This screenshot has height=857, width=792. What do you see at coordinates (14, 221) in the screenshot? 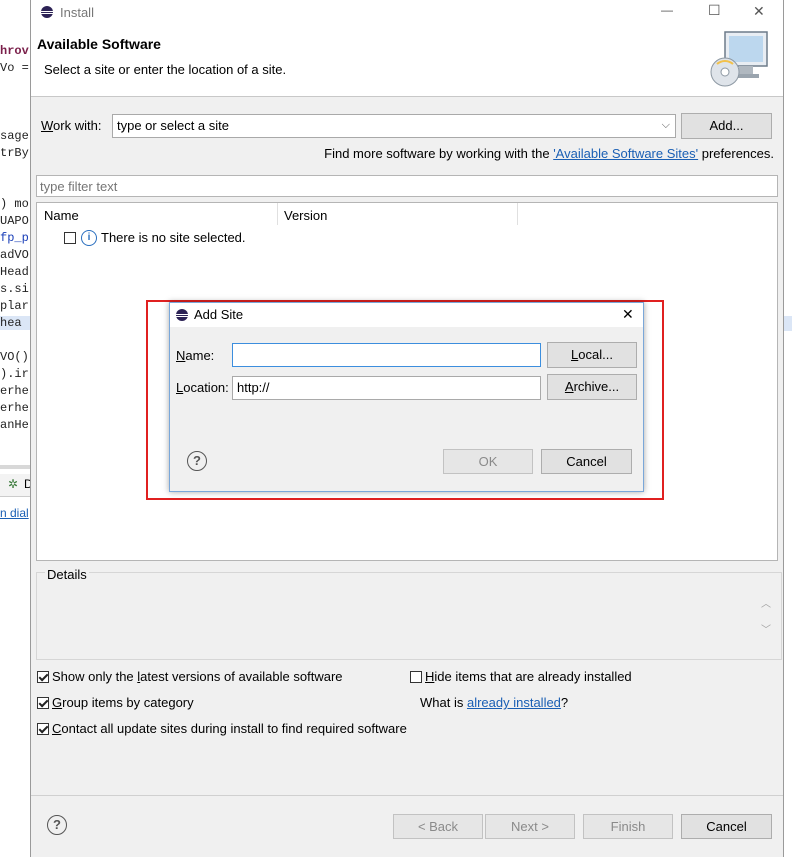
I see `editor-line: UAPO` at bounding box center [14, 221].